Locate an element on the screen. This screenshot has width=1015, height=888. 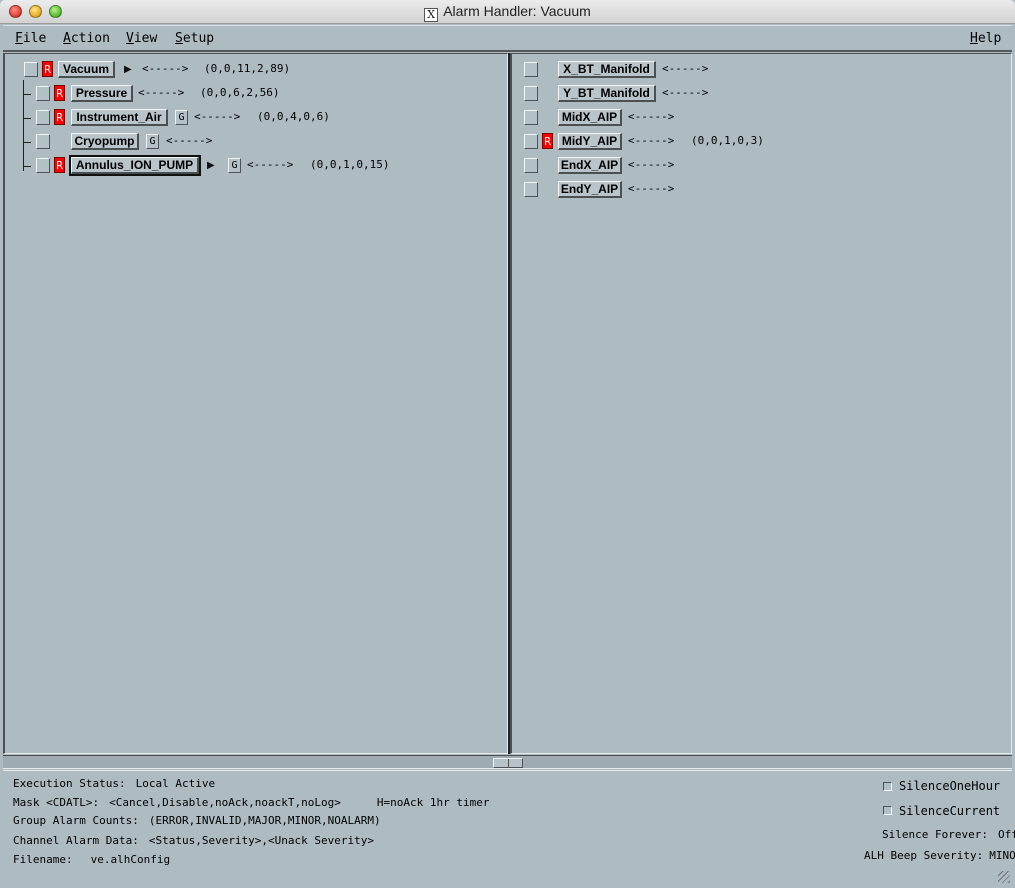
beep-severity: ALH Beep Severity: MINOR is located at coordinates (939, 856).